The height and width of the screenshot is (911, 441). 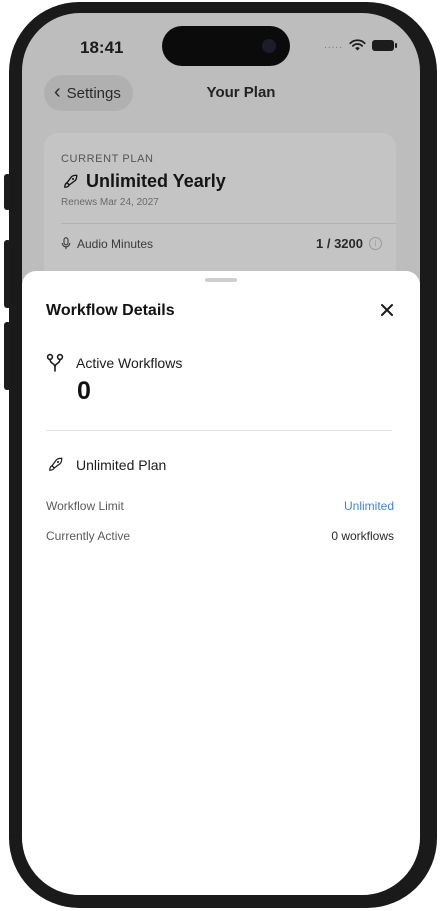 What do you see at coordinates (339, 243) in the screenshot?
I see `audio-minutes-count: 1 / 3200` at bounding box center [339, 243].